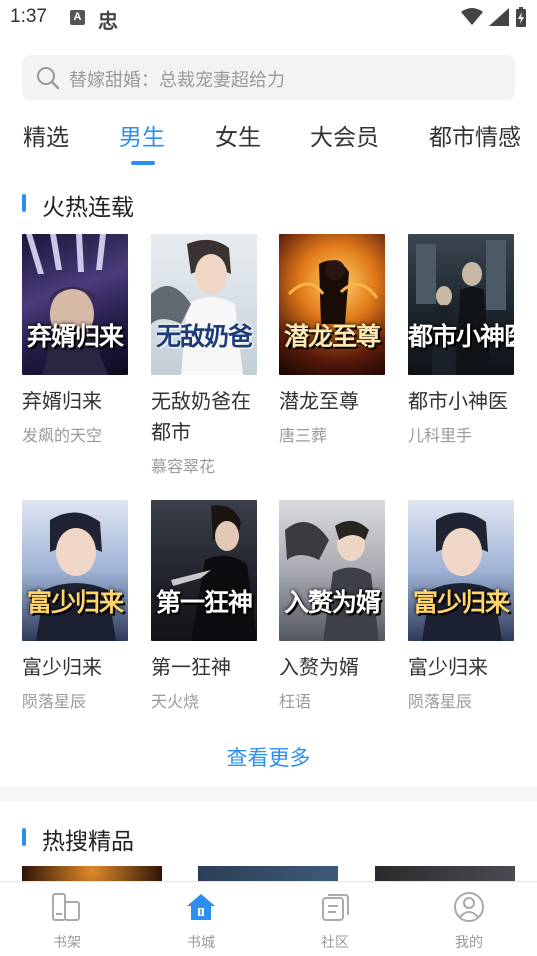  I want to click on nav-label: 我的, so click(469, 943).